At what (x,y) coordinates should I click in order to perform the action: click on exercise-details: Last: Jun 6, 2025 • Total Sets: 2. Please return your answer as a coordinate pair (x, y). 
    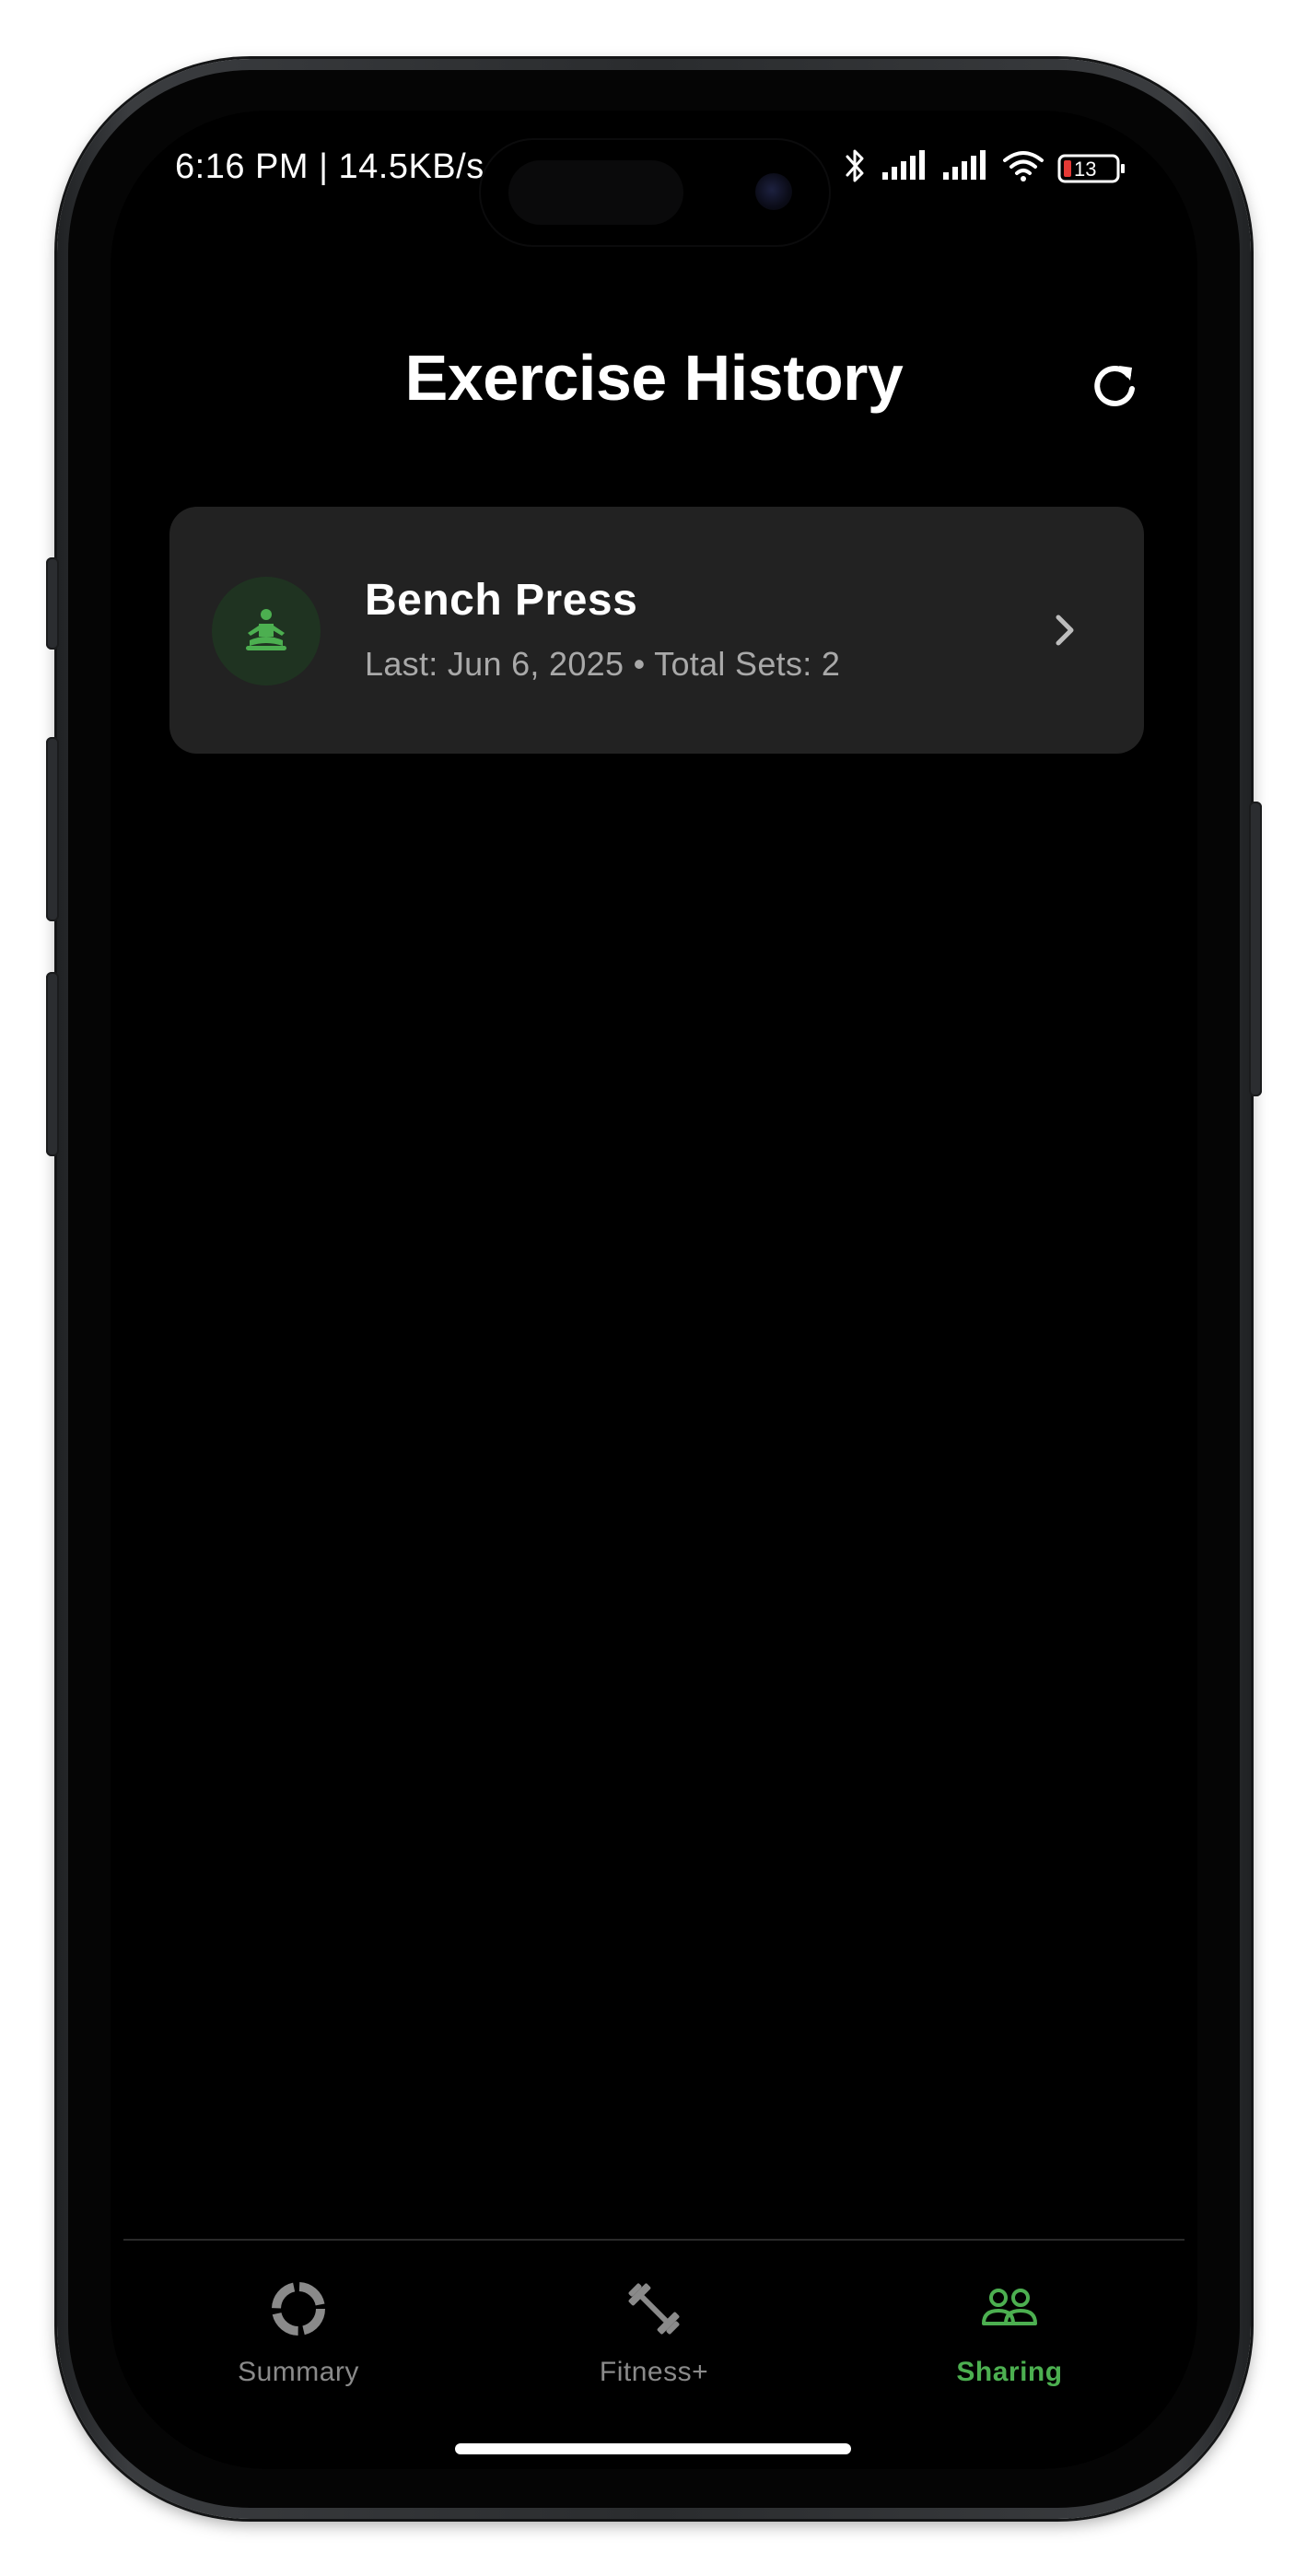
    Looking at the image, I should click on (603, 664).